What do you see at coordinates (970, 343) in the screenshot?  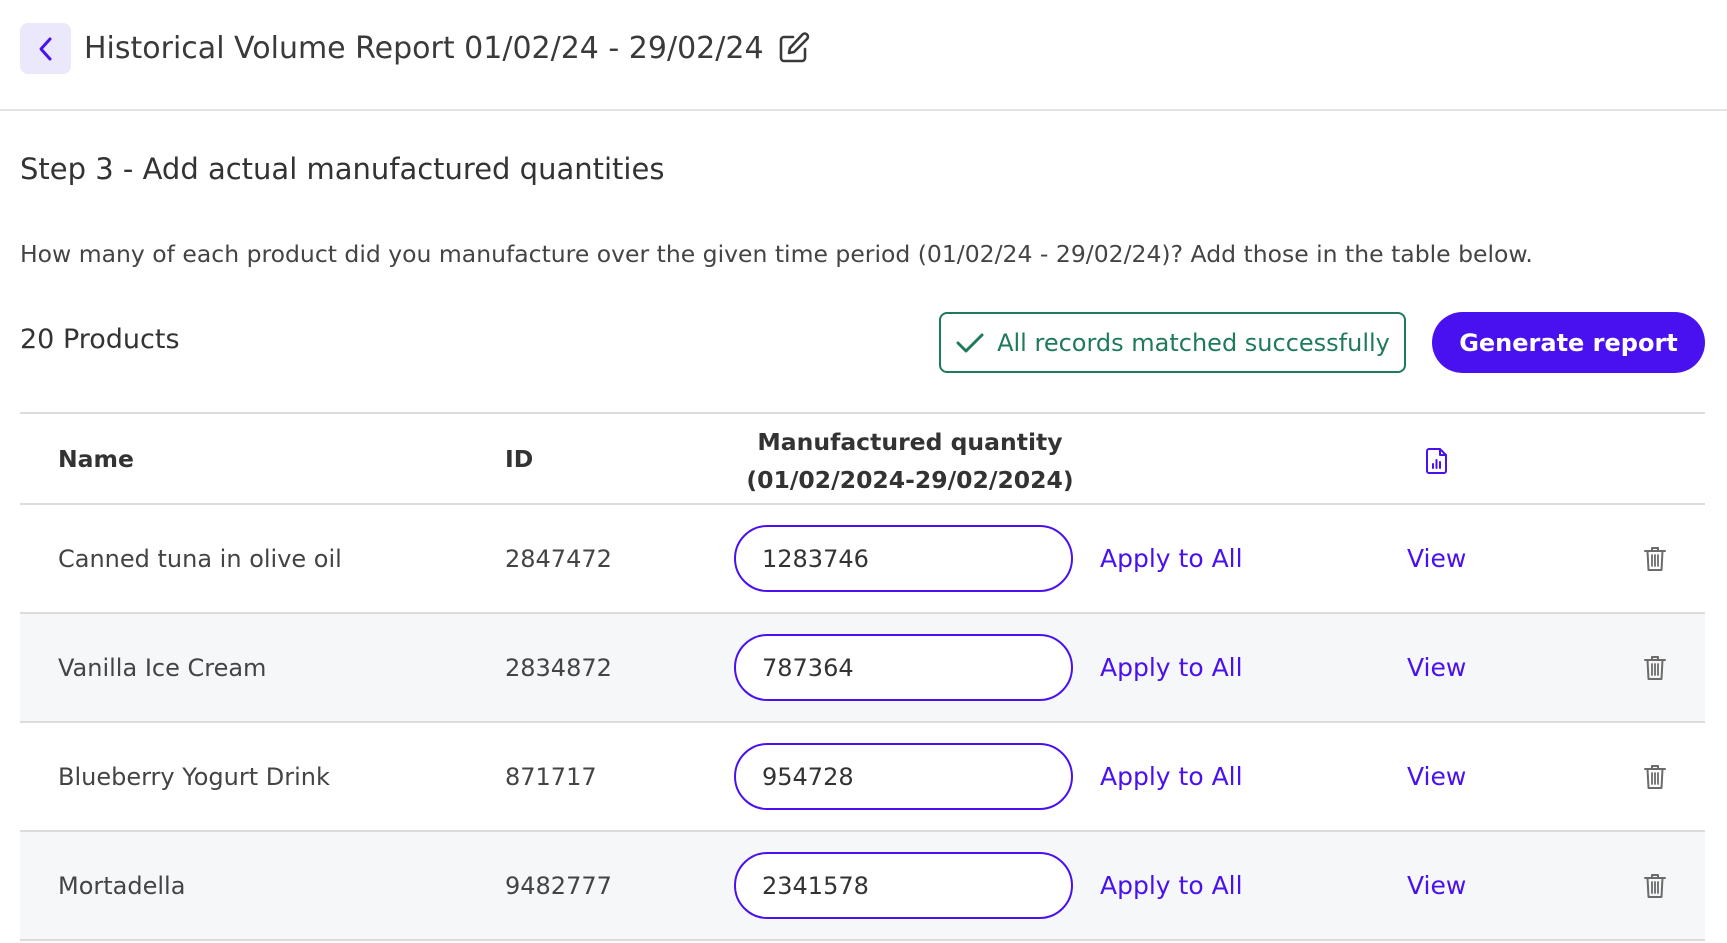 I see `check-icon` at bounding box center [970, 343].